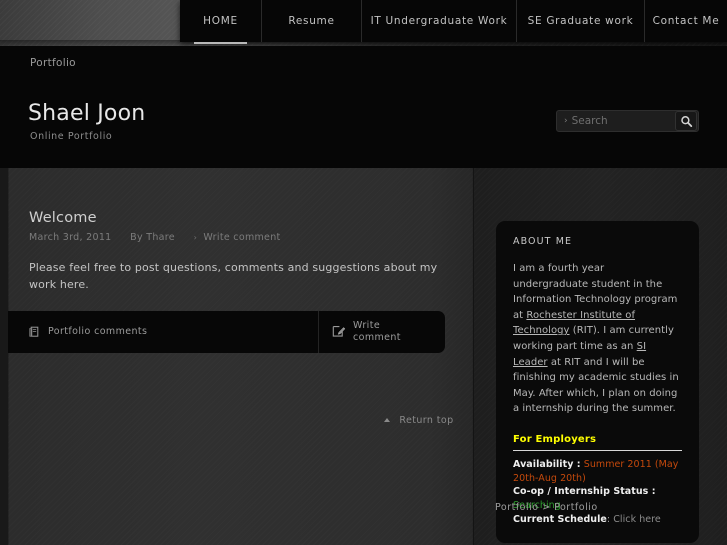  I want to click on return-top-link: Return top, so click(419, 420).